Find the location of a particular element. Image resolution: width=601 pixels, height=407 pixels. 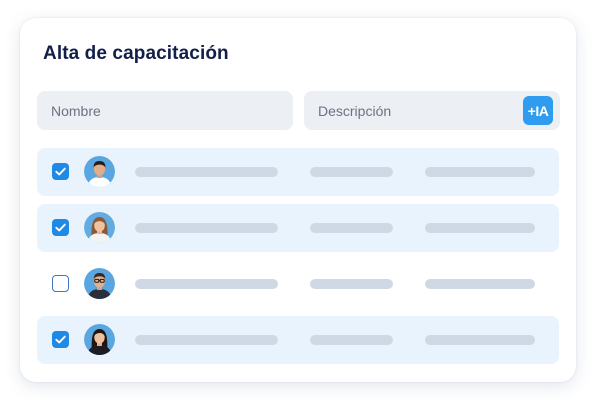

ai-assist-button: +IA is located at coordinates (538, 110).